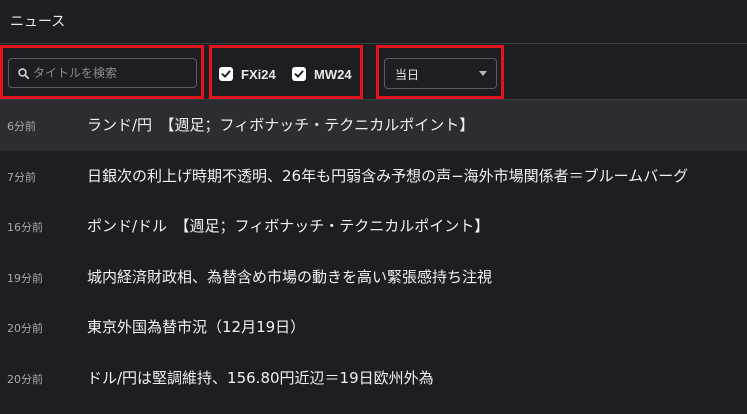  I want to click on news-headline: ドル/円は堅調維持、156.80円近辺＝19日欧州外為, so click(260, 377).